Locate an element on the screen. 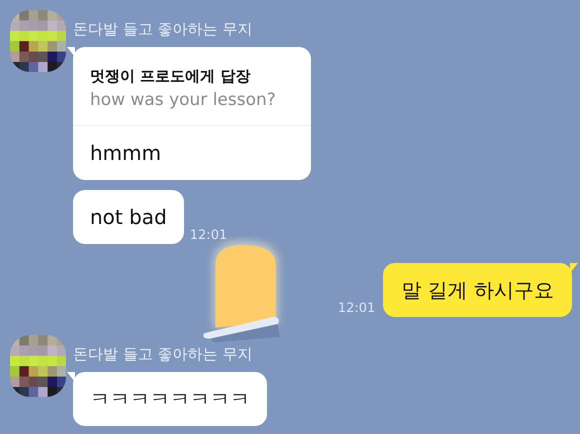  message-text: hmmm is located at coordinates (125, 153).